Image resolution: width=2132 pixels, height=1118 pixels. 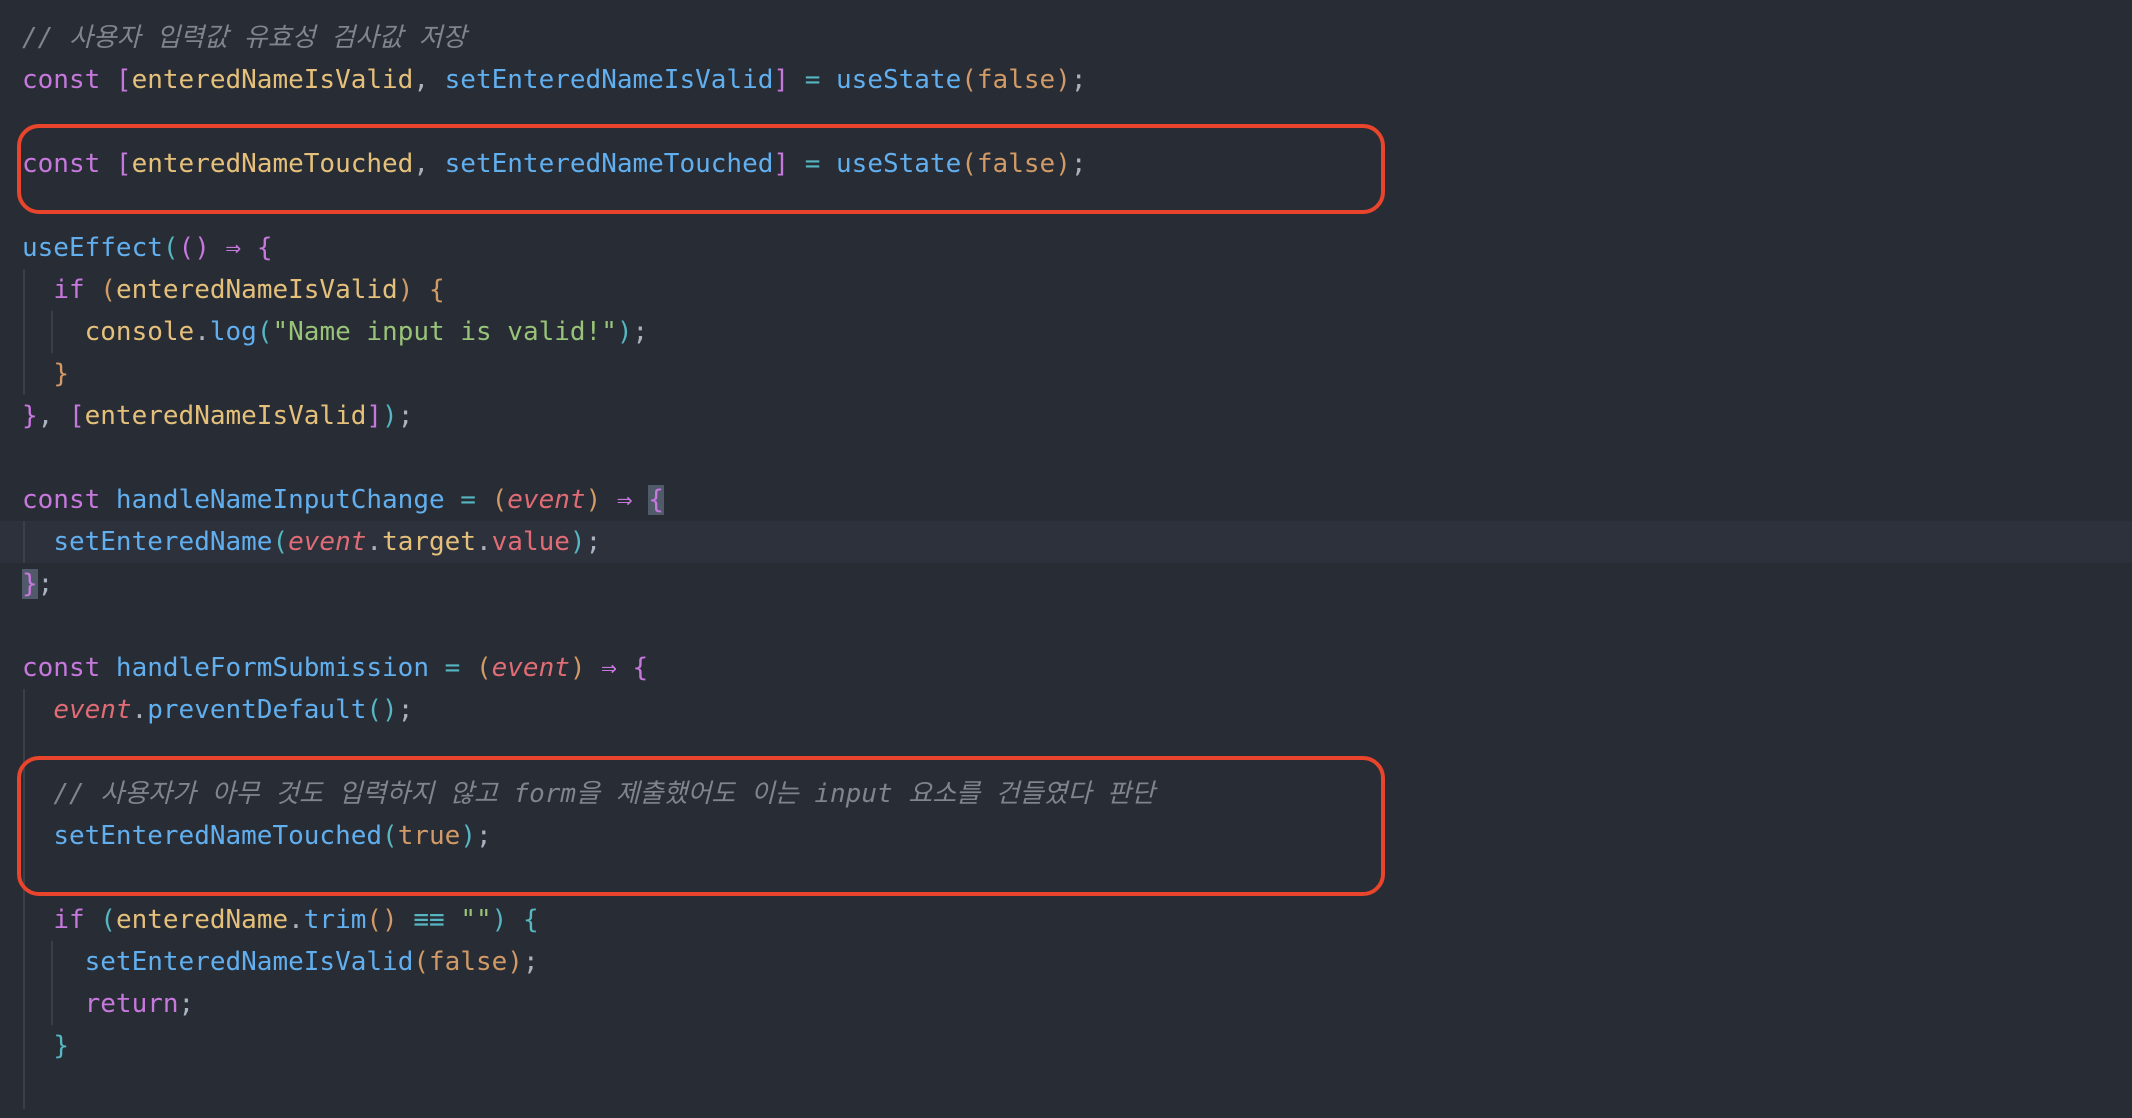 I want to click on code-line: return;, so click(x=1066, y=1004).